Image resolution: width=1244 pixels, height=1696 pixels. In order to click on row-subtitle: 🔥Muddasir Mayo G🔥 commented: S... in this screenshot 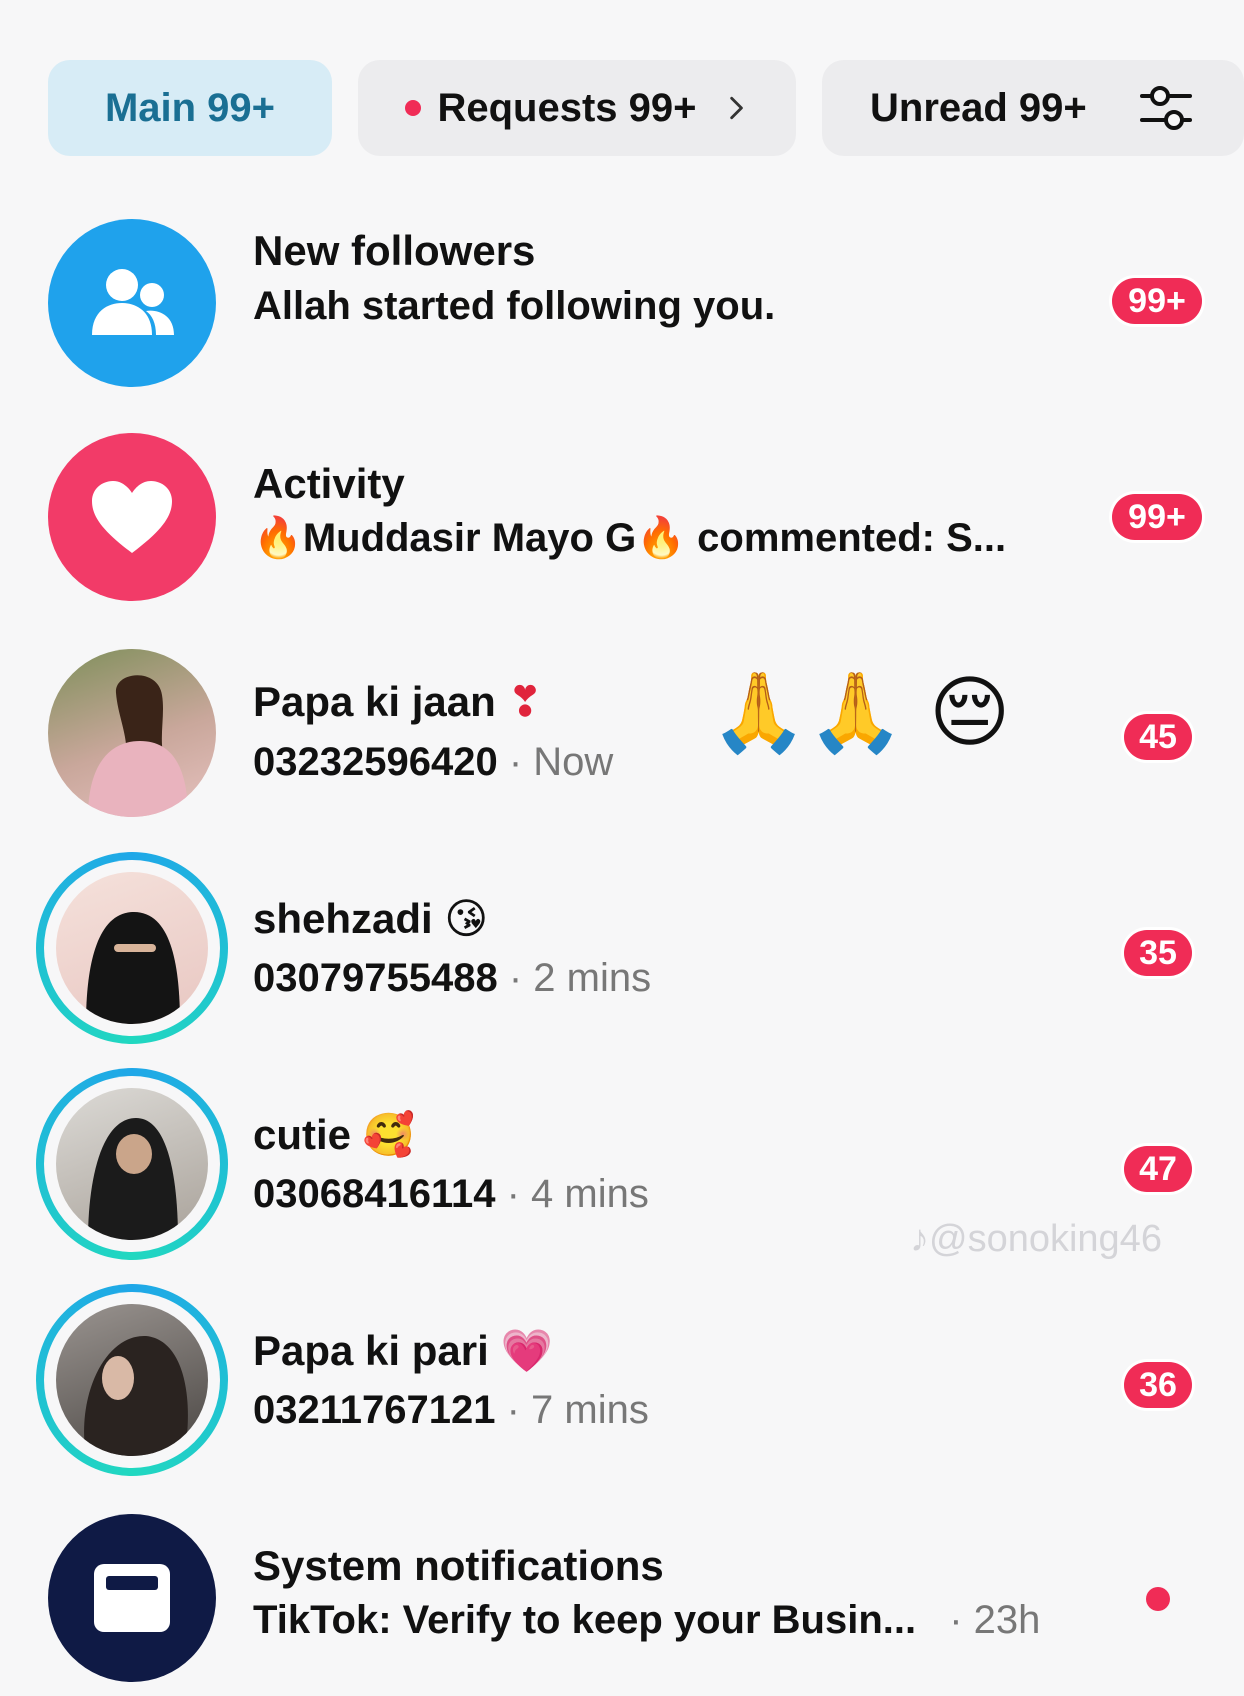, I will do `click(629, 537)`.